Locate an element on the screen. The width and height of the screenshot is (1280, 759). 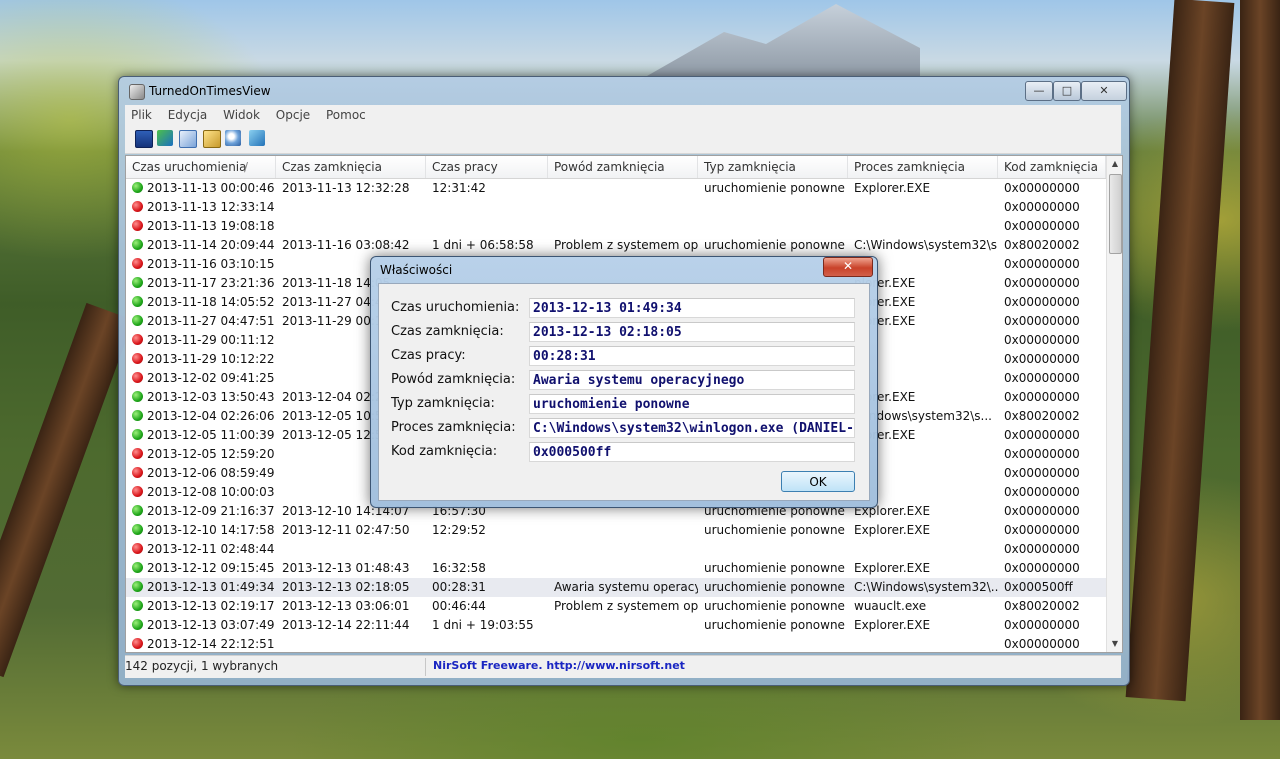
cell-start: 2013-12-02 09:41:25 is located at coordinates (201, 378).